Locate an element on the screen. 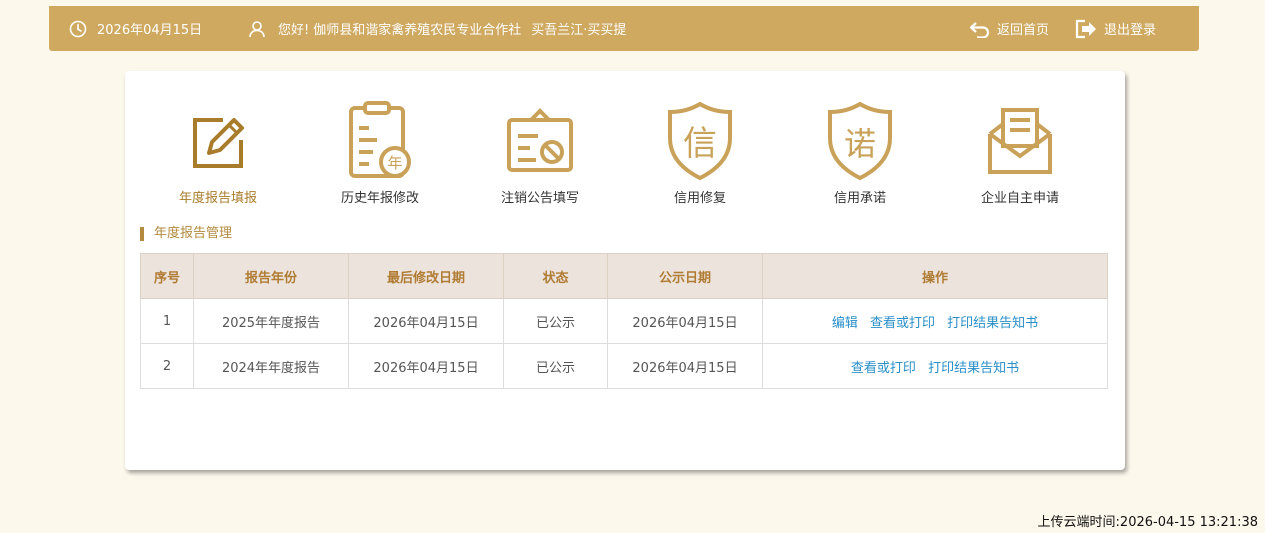  user-icon is located at coordinates (263, 29).